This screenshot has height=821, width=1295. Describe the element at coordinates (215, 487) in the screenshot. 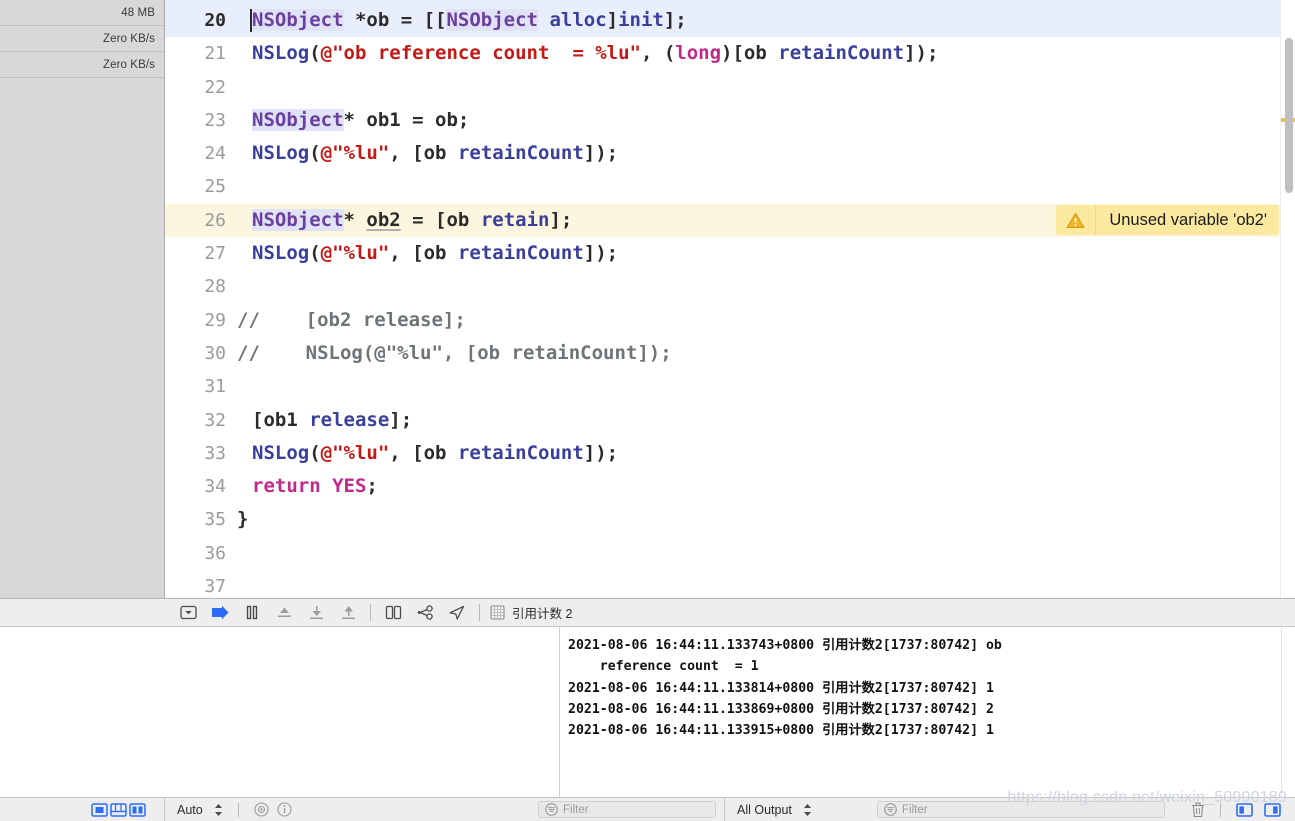

I see `line-number: 34` at that location.